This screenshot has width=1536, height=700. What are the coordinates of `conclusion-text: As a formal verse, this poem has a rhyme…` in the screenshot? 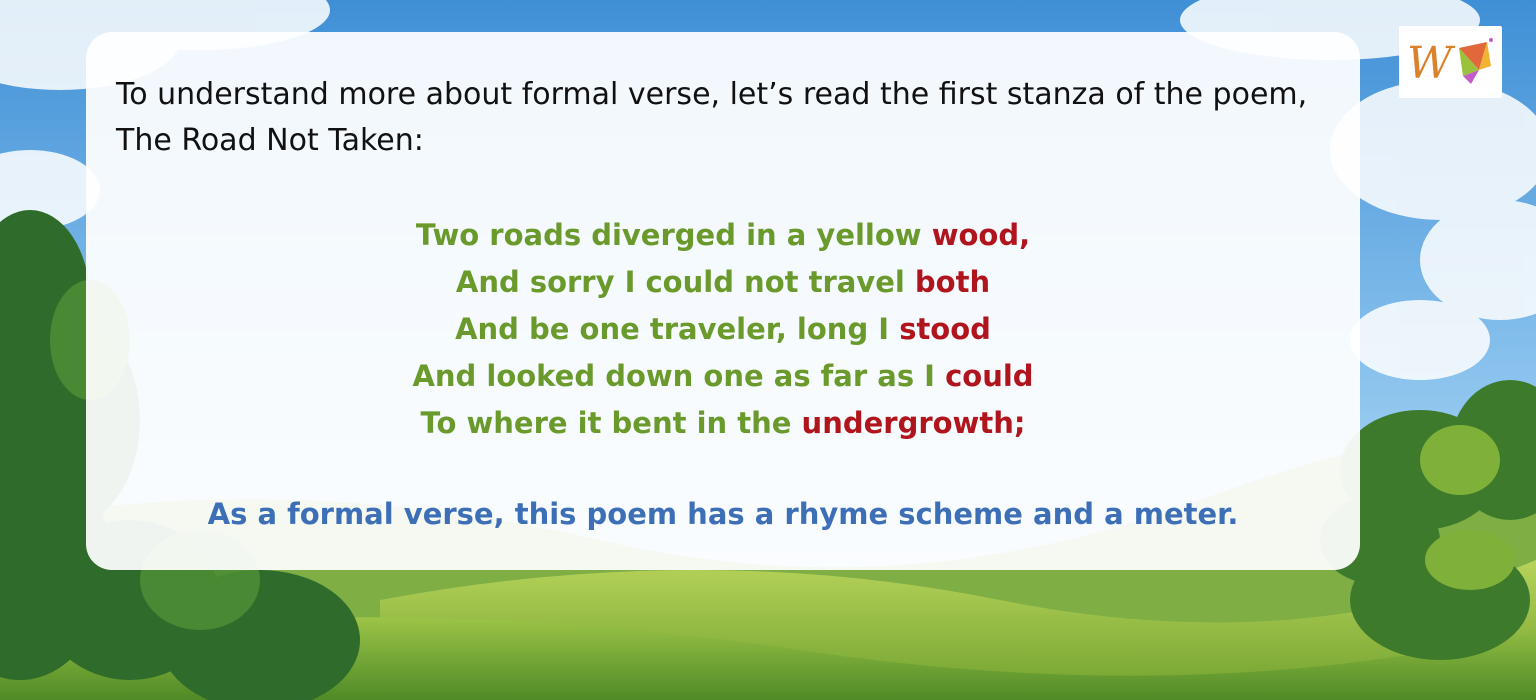 It's located at (723, 514).